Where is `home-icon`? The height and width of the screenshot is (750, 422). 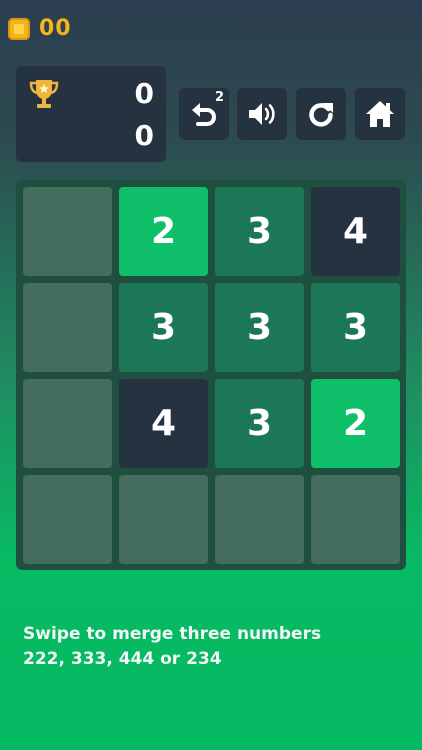
home-icon is located at coordinates (380, 114).